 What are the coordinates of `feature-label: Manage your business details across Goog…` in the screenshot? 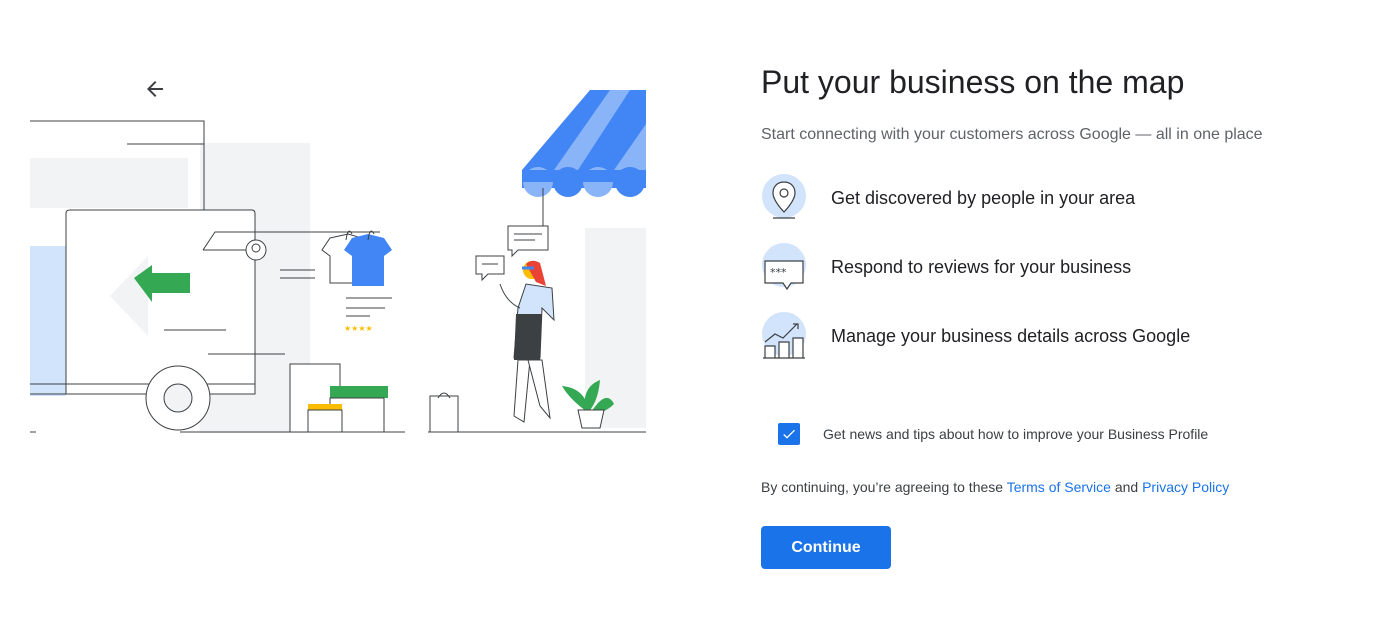 It's located at (1011, 335).